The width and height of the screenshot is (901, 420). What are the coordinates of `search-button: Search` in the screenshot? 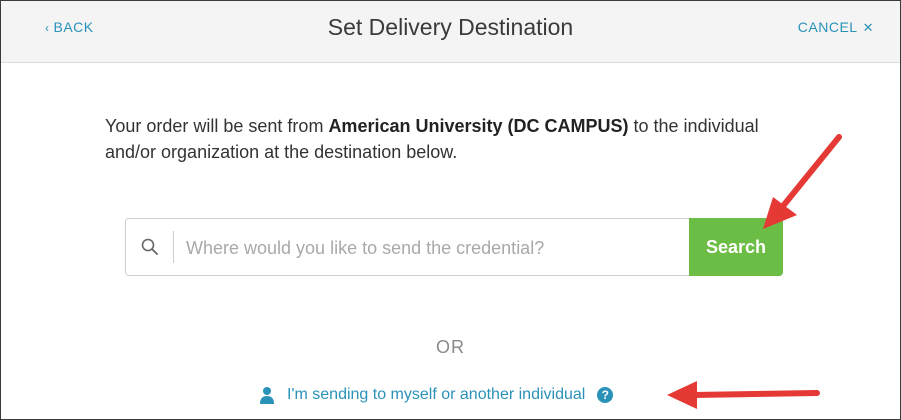 It's located at (736, 247).